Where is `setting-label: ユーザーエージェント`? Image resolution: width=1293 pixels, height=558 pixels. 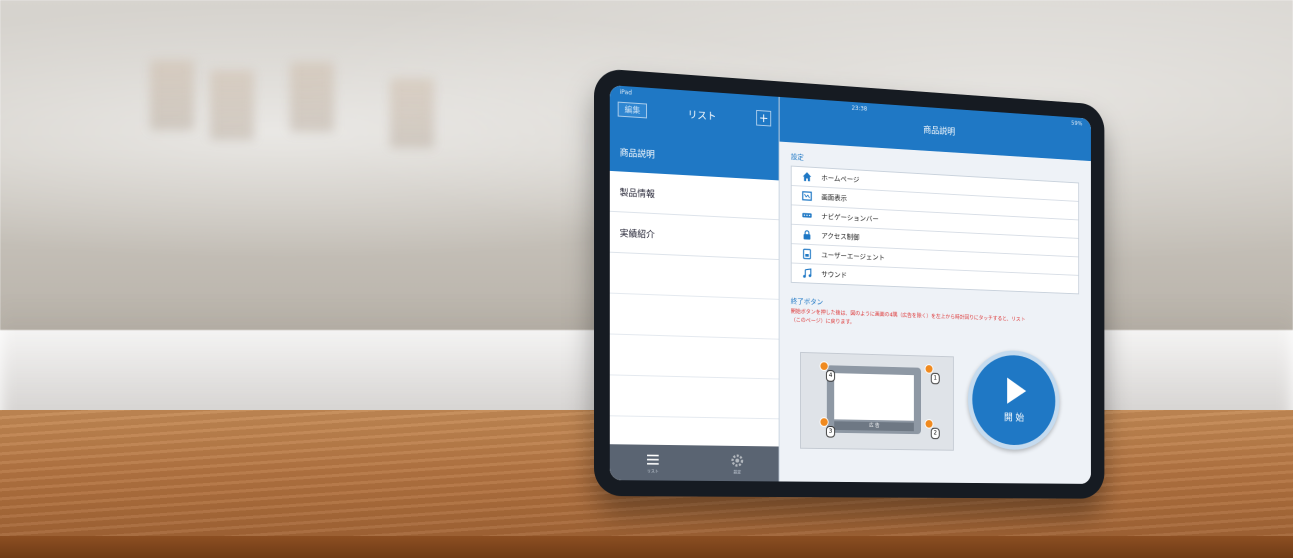 setting-label: ユーザーエージェント is located at coordinates (853, 256).